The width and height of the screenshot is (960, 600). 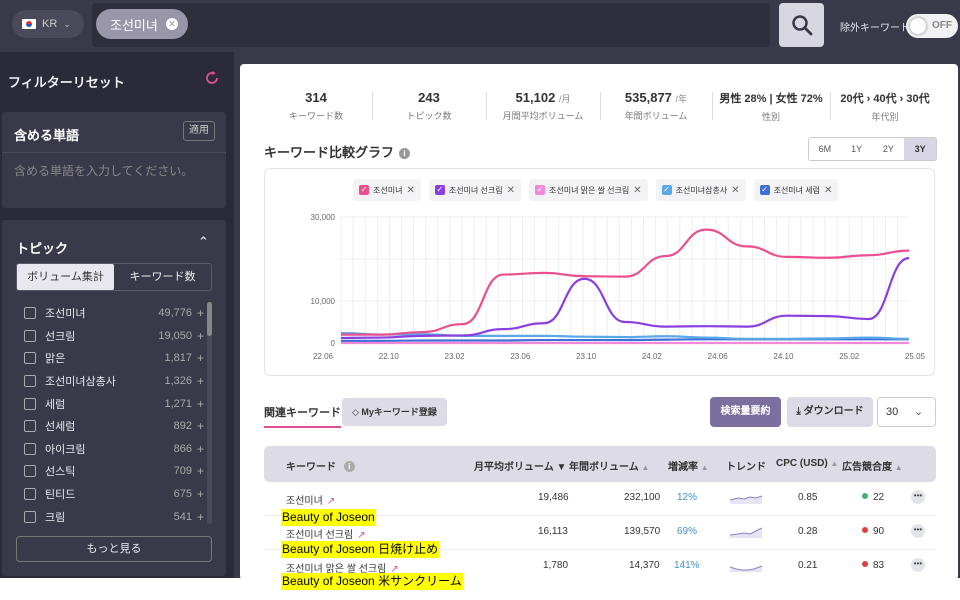 I want to click on tab-3y: 3Y, so click(x=920, y=149).